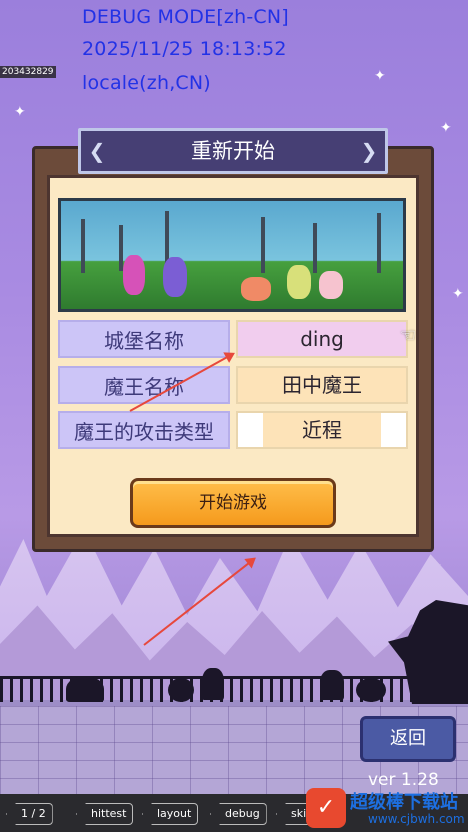 This screenshot has width=468, height=832. What do you see at coordinates (299, 282) in the screenshot?
I see `plant-character` at bounding box center [299, 282].